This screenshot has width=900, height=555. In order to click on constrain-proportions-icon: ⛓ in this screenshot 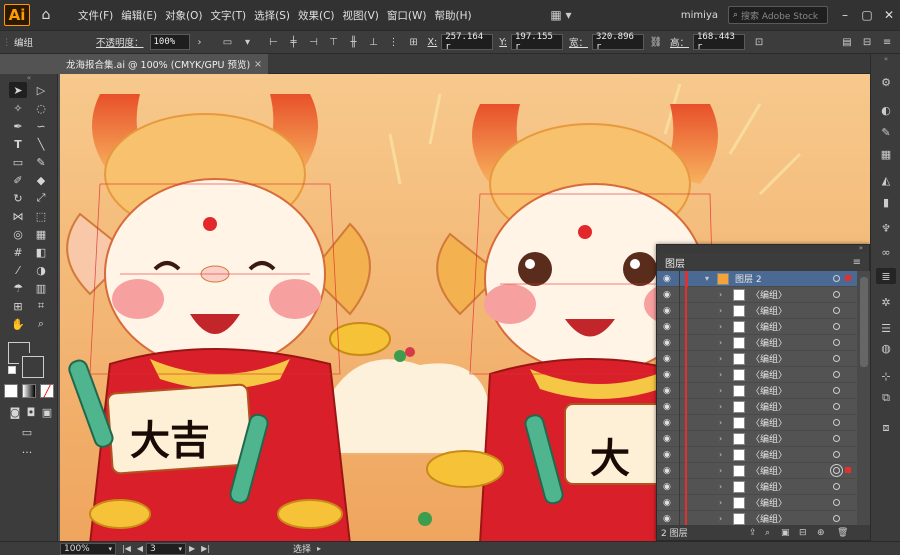, I will do `click(656, 42)`.